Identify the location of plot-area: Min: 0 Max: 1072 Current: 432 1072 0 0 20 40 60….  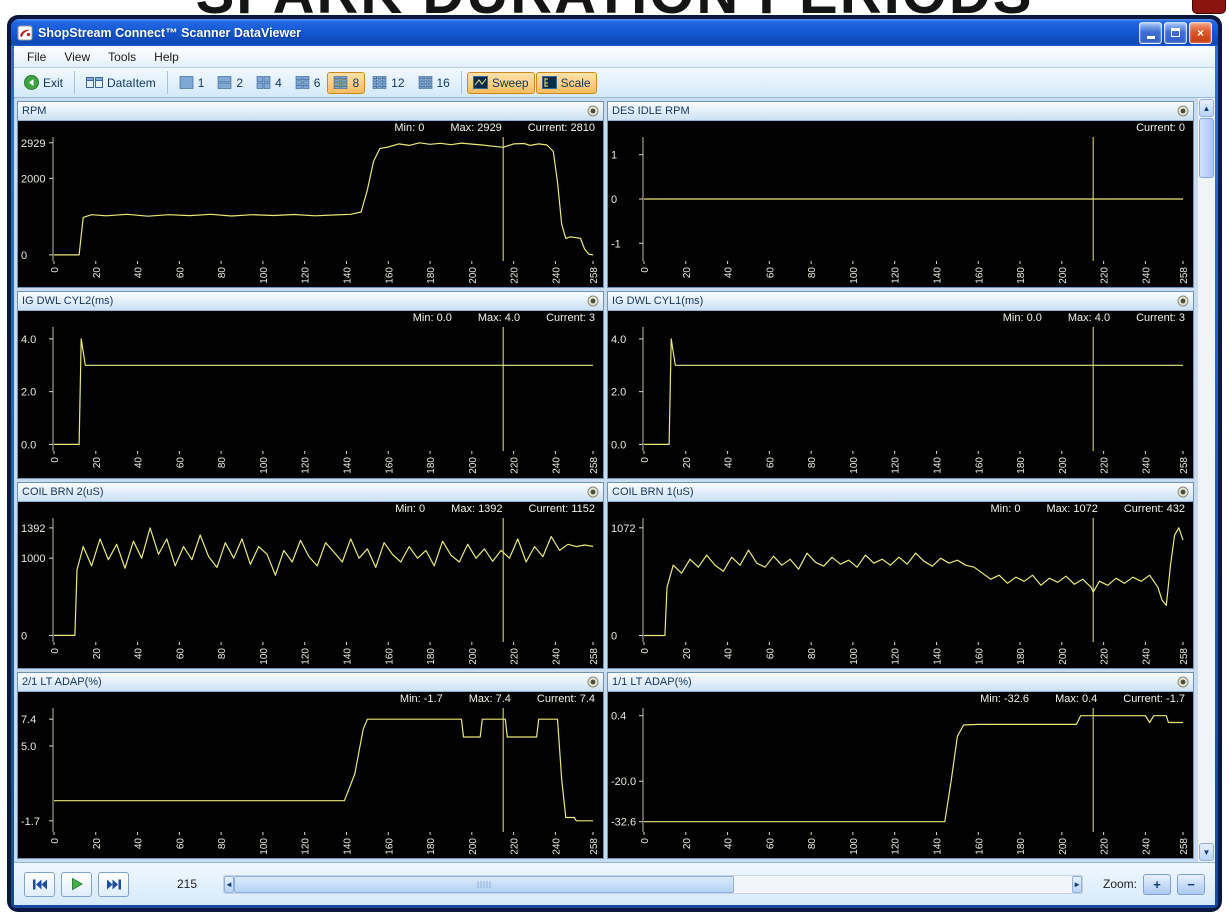
(900, 585).